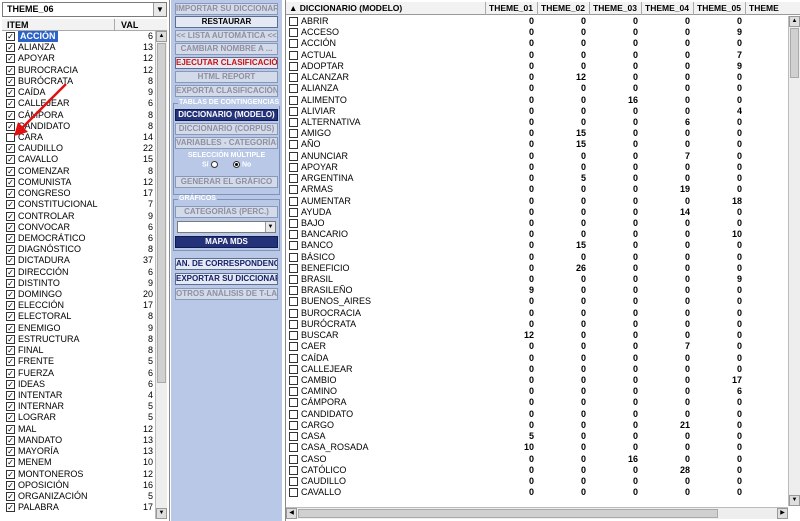 The height and width of the screenshot is (521, 800). I want to click on table-row: ALIMENTO 0 0 16 0 0, so click(536, 100).